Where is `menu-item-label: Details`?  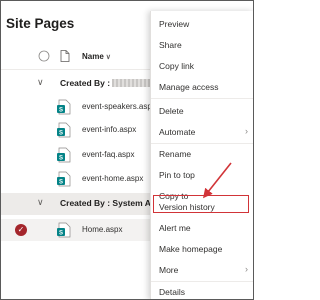
menu-item-label: Details is located at coordinates (172, 292).